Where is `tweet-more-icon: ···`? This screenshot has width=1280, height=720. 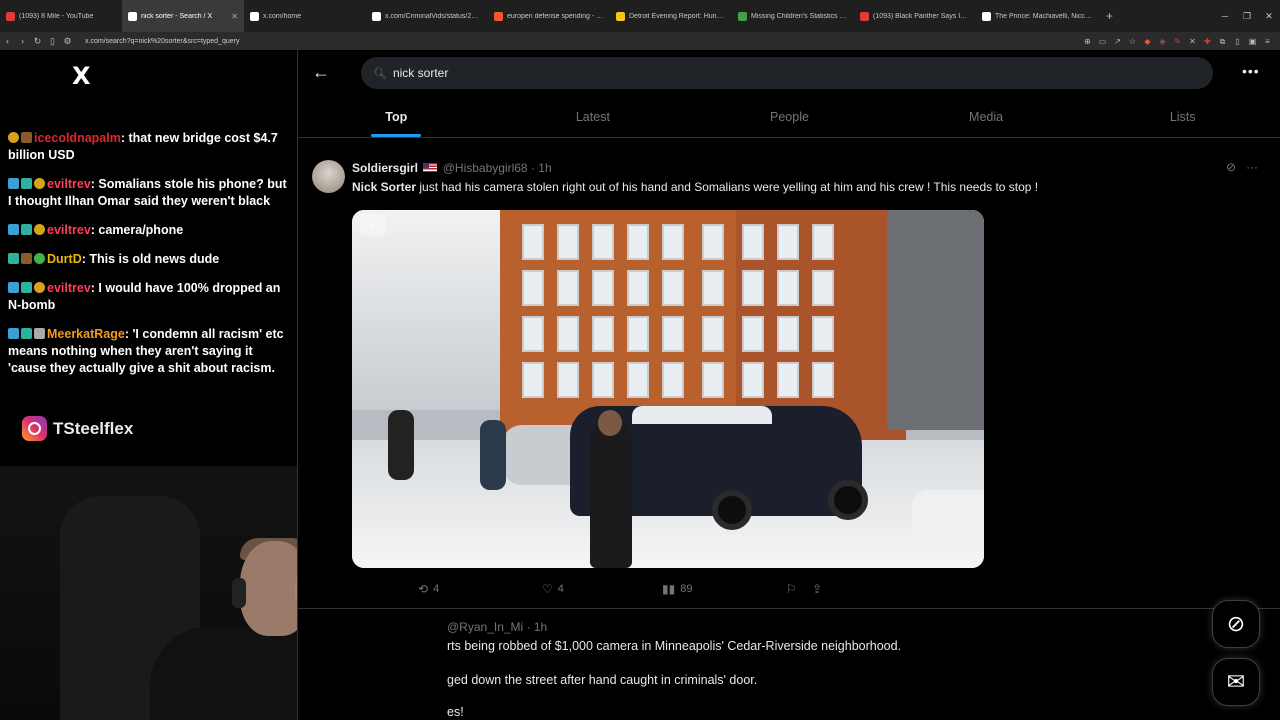
tweet-more-icon: ··· is located at coordinates (1252, 167).